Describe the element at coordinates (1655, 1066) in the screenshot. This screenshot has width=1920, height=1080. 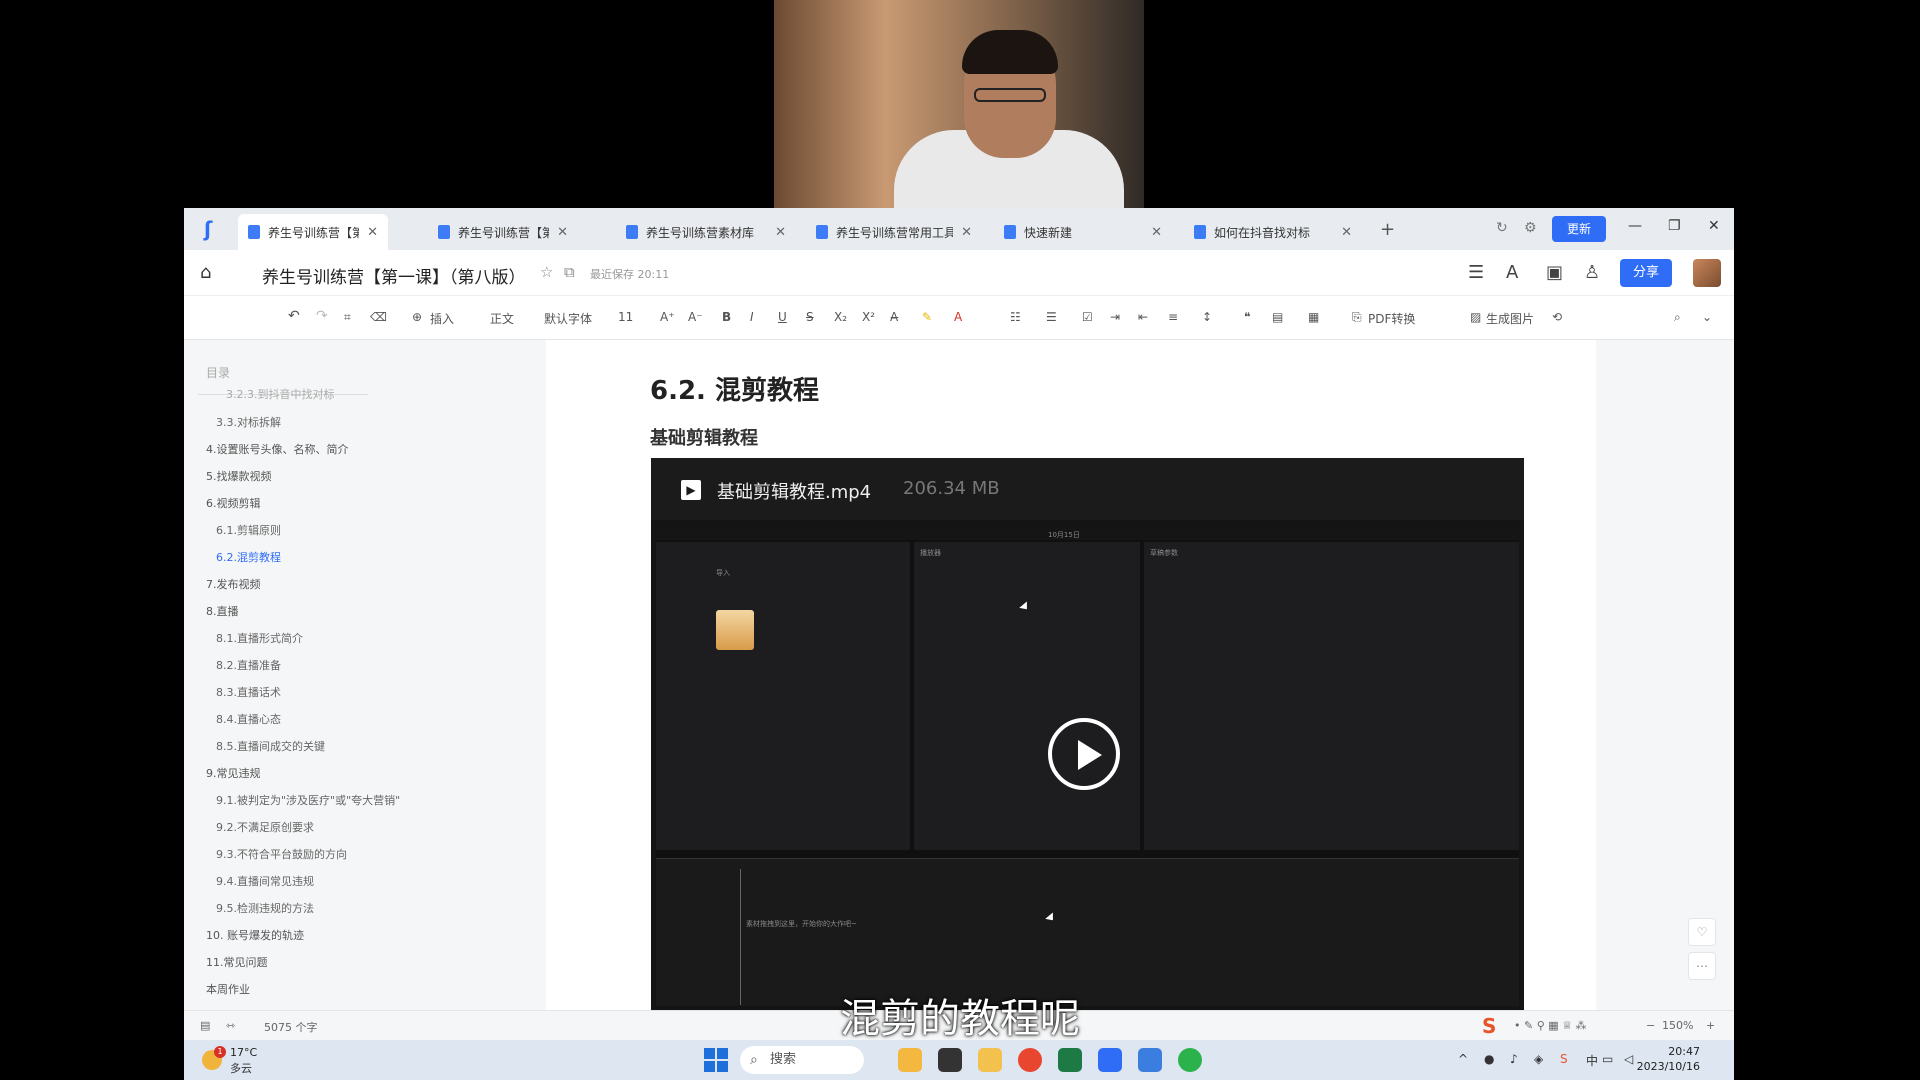
I see `clock-date: 2023/10/16` at that location.